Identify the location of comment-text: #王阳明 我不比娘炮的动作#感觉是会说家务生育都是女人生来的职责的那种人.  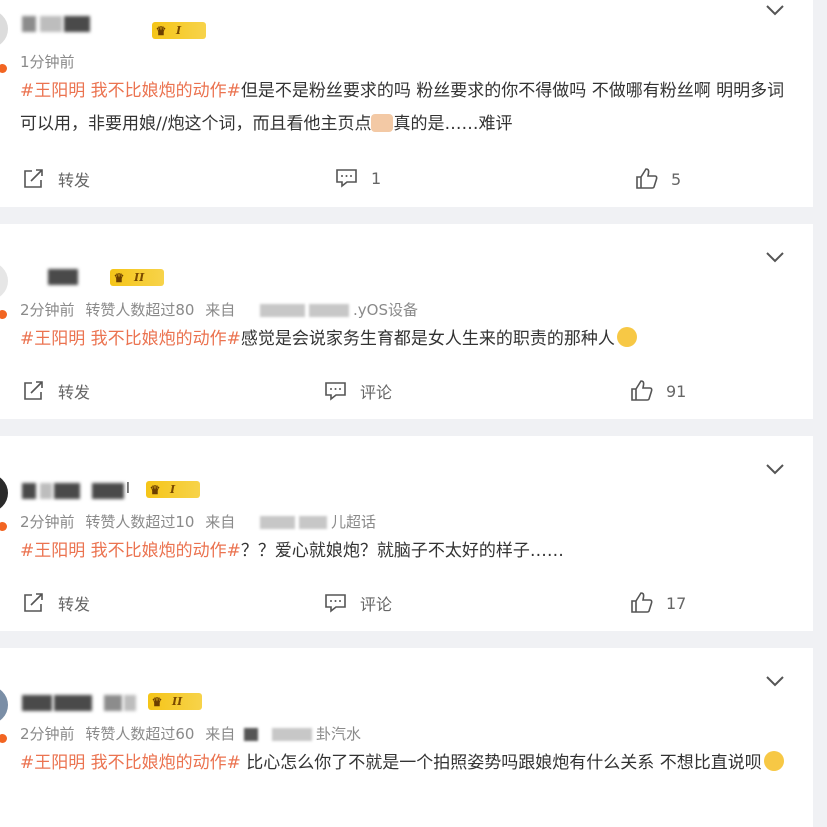
(406, 339).